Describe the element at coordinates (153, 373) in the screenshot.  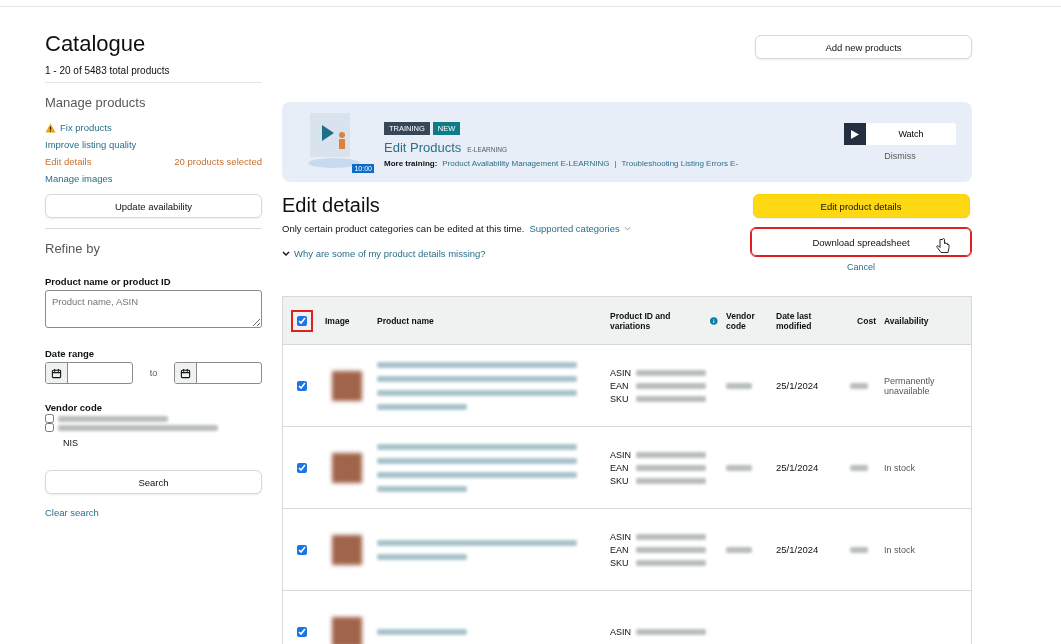
I see `date-separator: to` at that location.